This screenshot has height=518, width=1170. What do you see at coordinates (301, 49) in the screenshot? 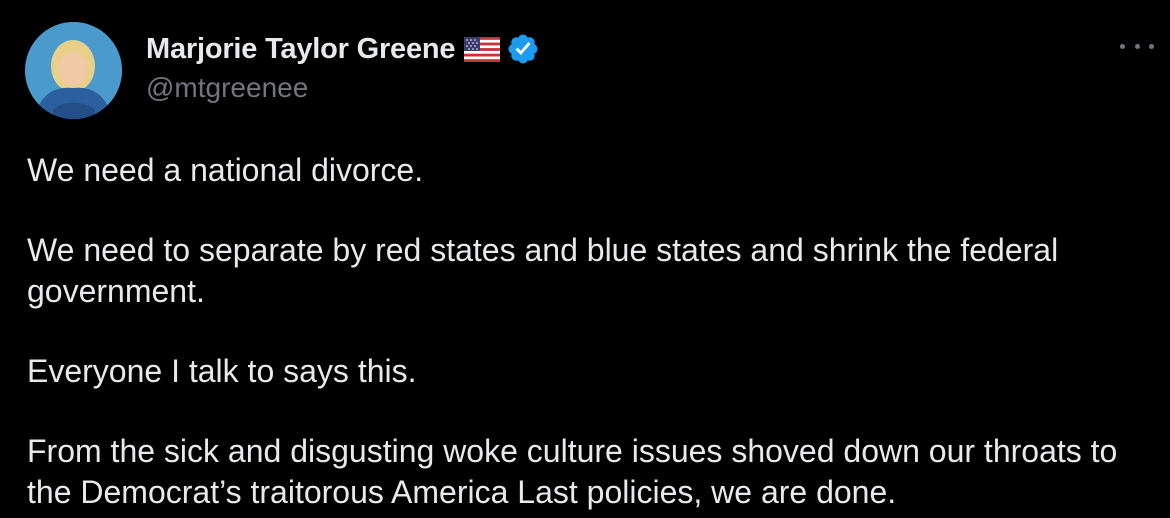
I see `author-display-name: Marjorie Taylor Greene` at bounding box center [301, 49].